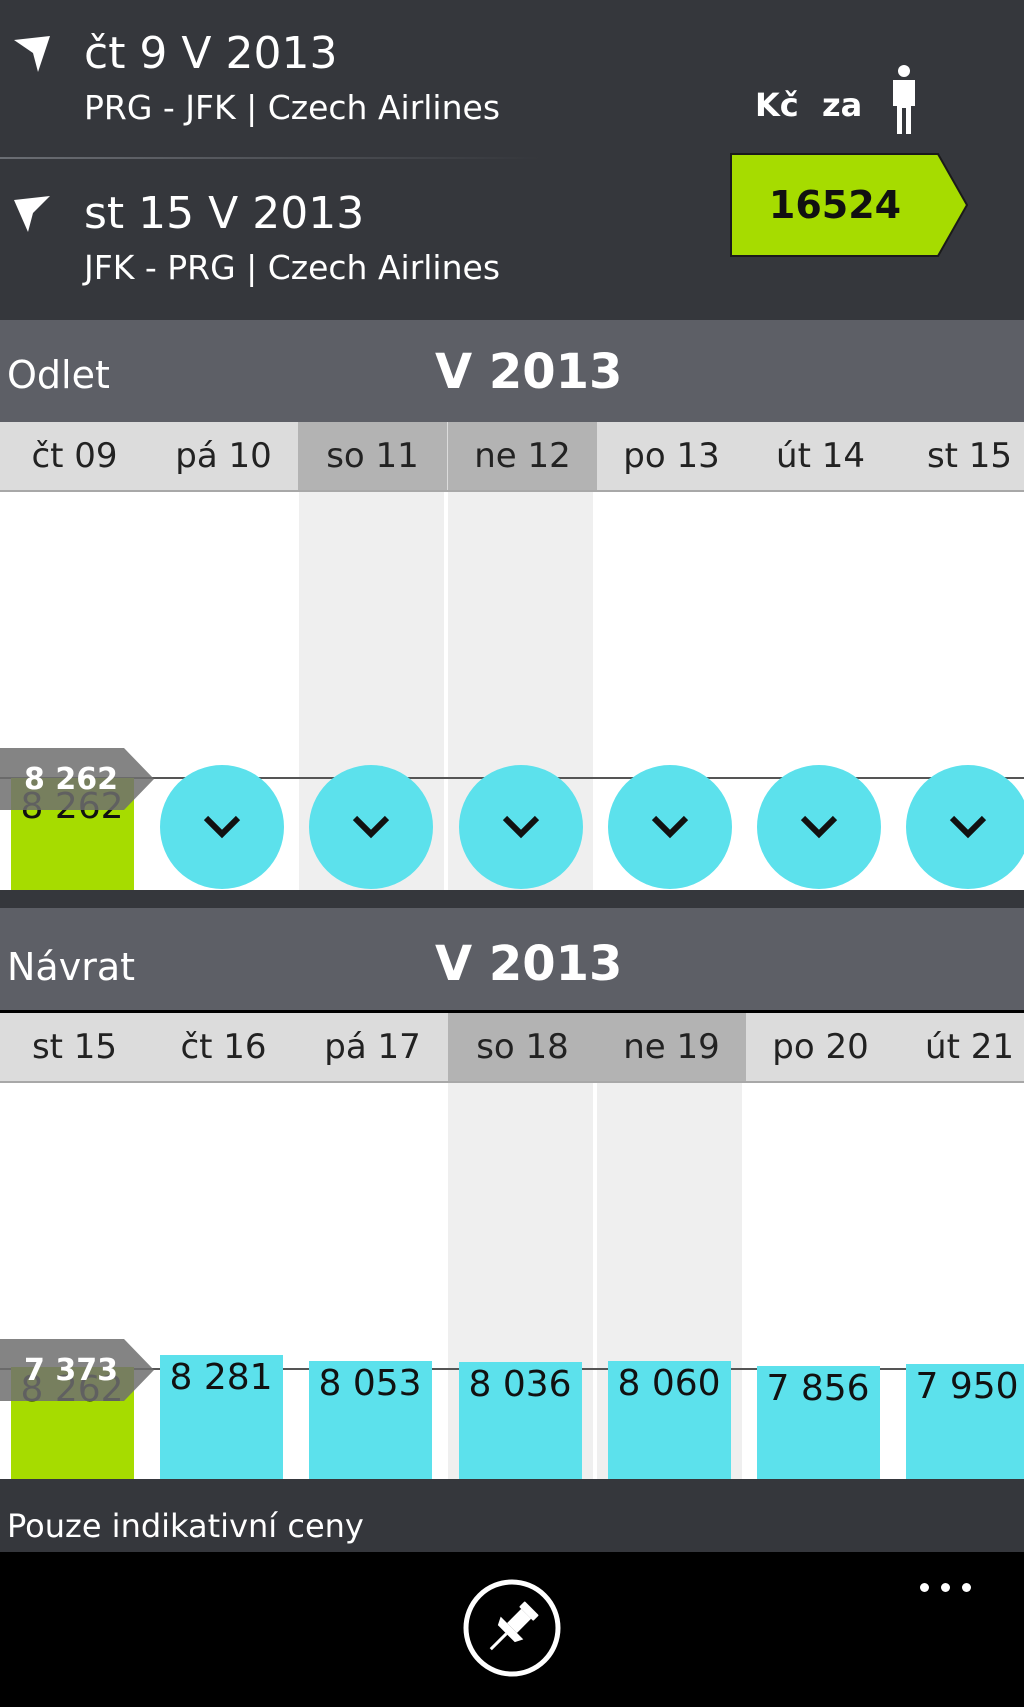  What do you see at coordinates (292, 267) in the screenshot?
I see `return-route: JFK - PRG | Czech Airlines` at bounding box center [292, 267].